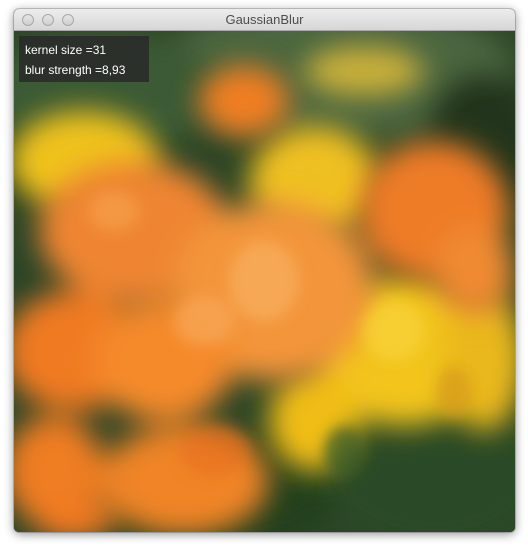 This screenshot has width=528, height=552. I want to click on blur-strength-label: blur strength =8,93, so click(75, 70).